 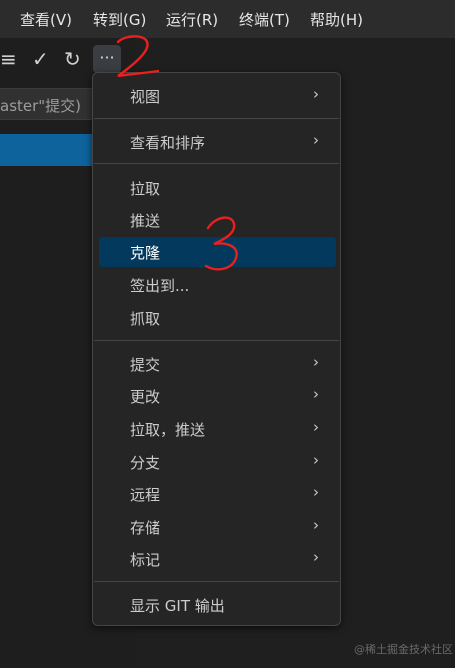 What do you see at coordinates (192, 19) in the screenshot?
I see `menu-run: 运行(R)` at bounding box center [192, 19].